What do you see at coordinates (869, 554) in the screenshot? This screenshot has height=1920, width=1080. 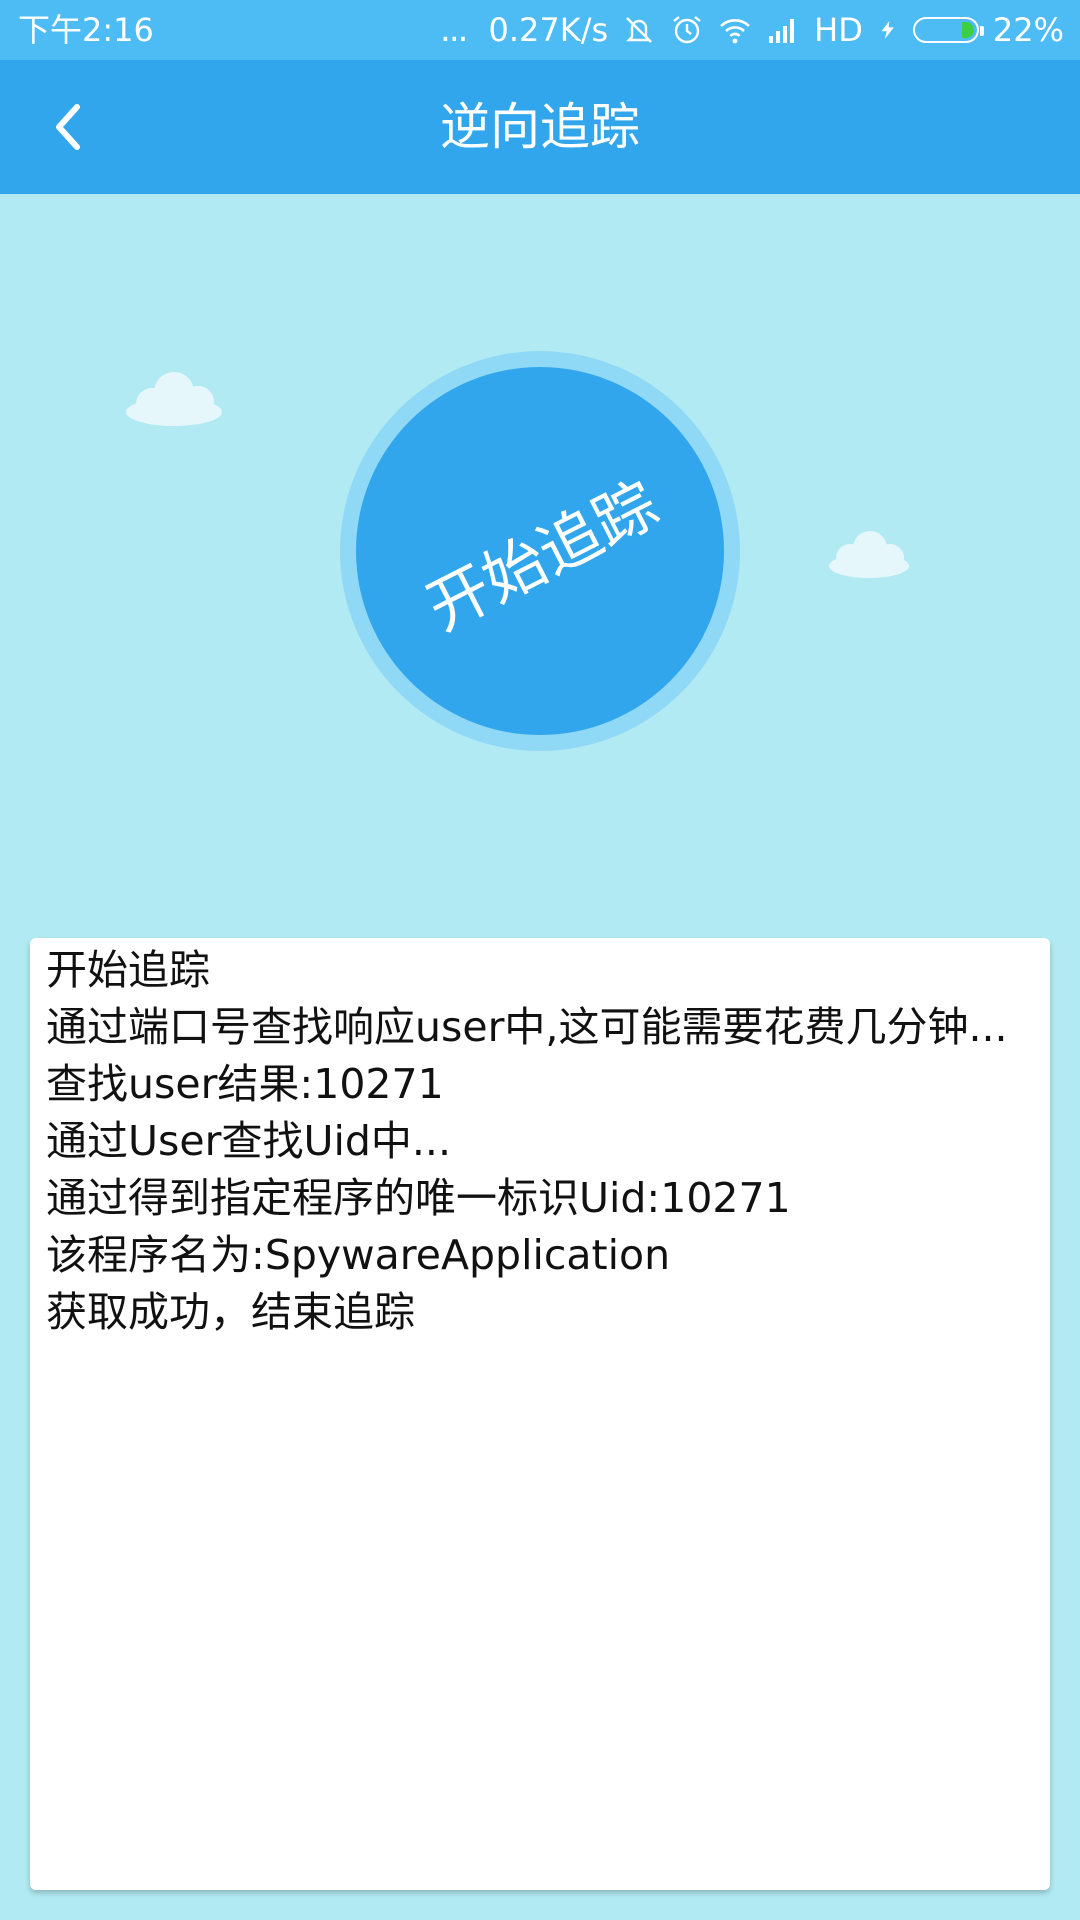 I see `cloud-right-icon` at bounding box center [869, 554].